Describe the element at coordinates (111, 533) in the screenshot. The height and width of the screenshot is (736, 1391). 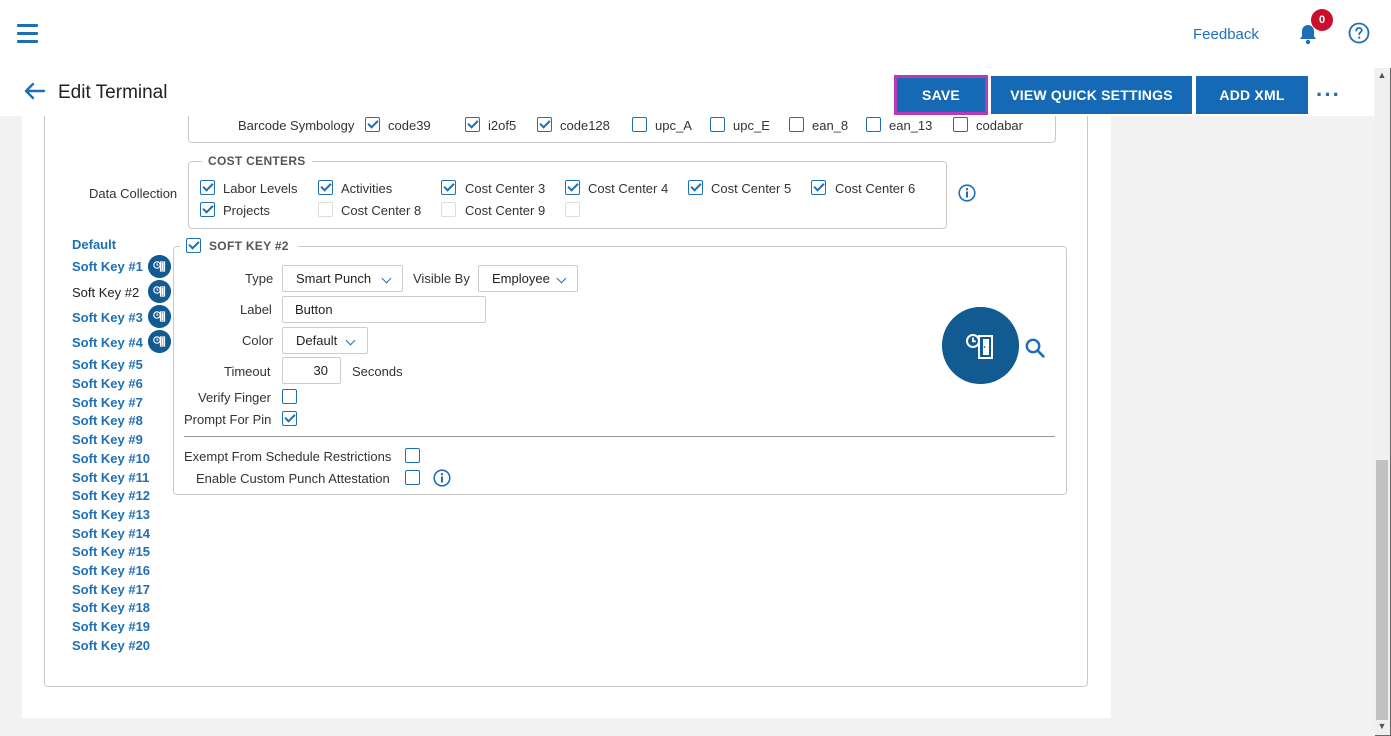
I see `sidebar-item-soft-key-14: Soft Key #14` at that location.